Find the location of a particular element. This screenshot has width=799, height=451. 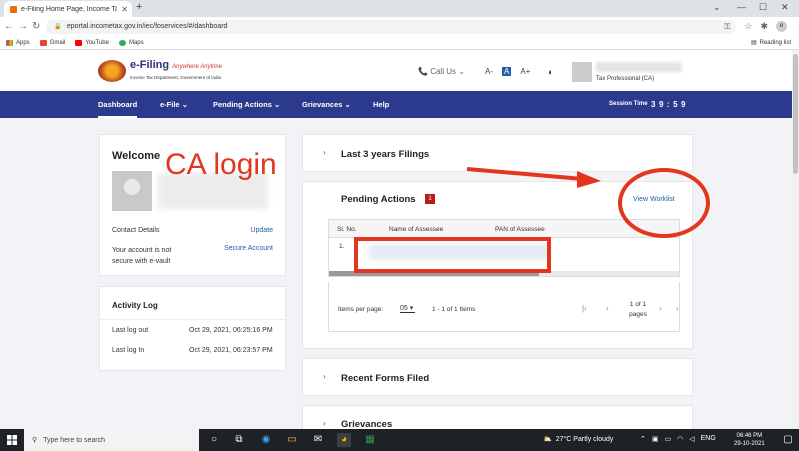

bookmark-star-icon: ☆ is located at coordinates (748, 26).